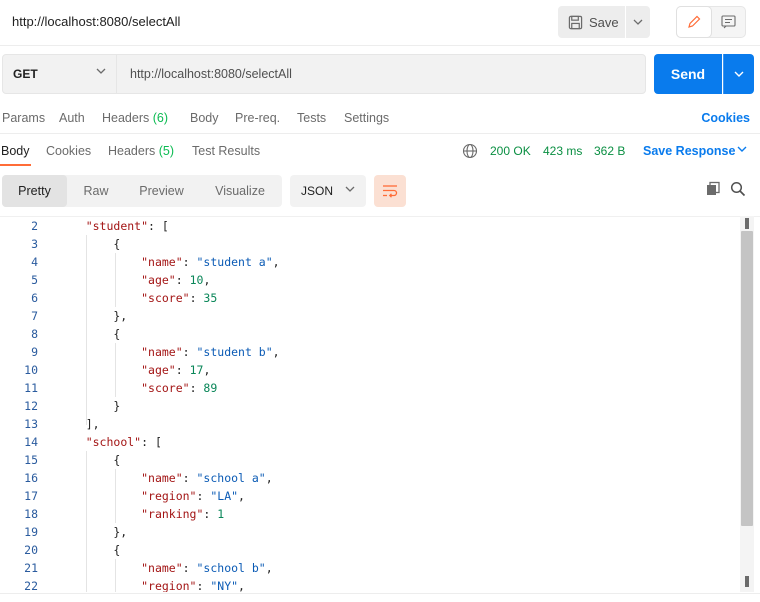 The image size is (760, 602). I want to click on code-text: ],, so click(79, 424).